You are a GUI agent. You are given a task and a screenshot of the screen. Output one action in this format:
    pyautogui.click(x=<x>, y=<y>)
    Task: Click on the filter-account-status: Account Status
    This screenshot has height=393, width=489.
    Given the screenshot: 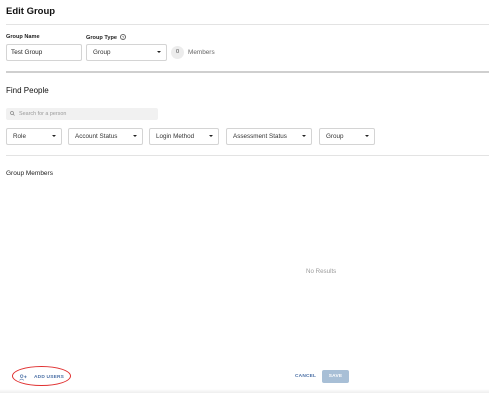 What is the action you would take?
    pyautogui.click(x=105, y=136)
    